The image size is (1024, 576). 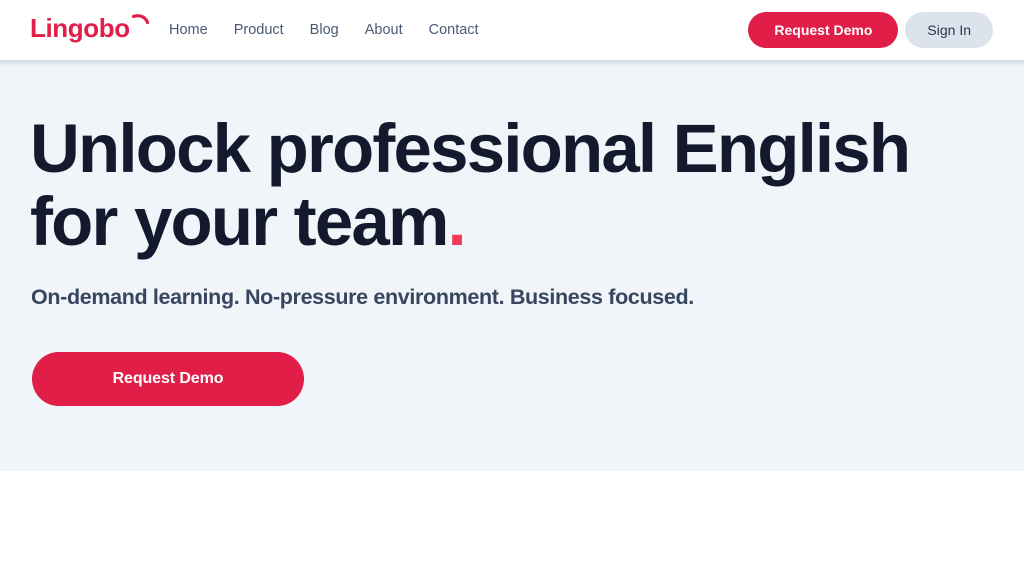 What do you see at coordinates (823, 30) in the screenshot?
I see `header-request-demo-button: Request Demo` at bounding box center [823, 30].